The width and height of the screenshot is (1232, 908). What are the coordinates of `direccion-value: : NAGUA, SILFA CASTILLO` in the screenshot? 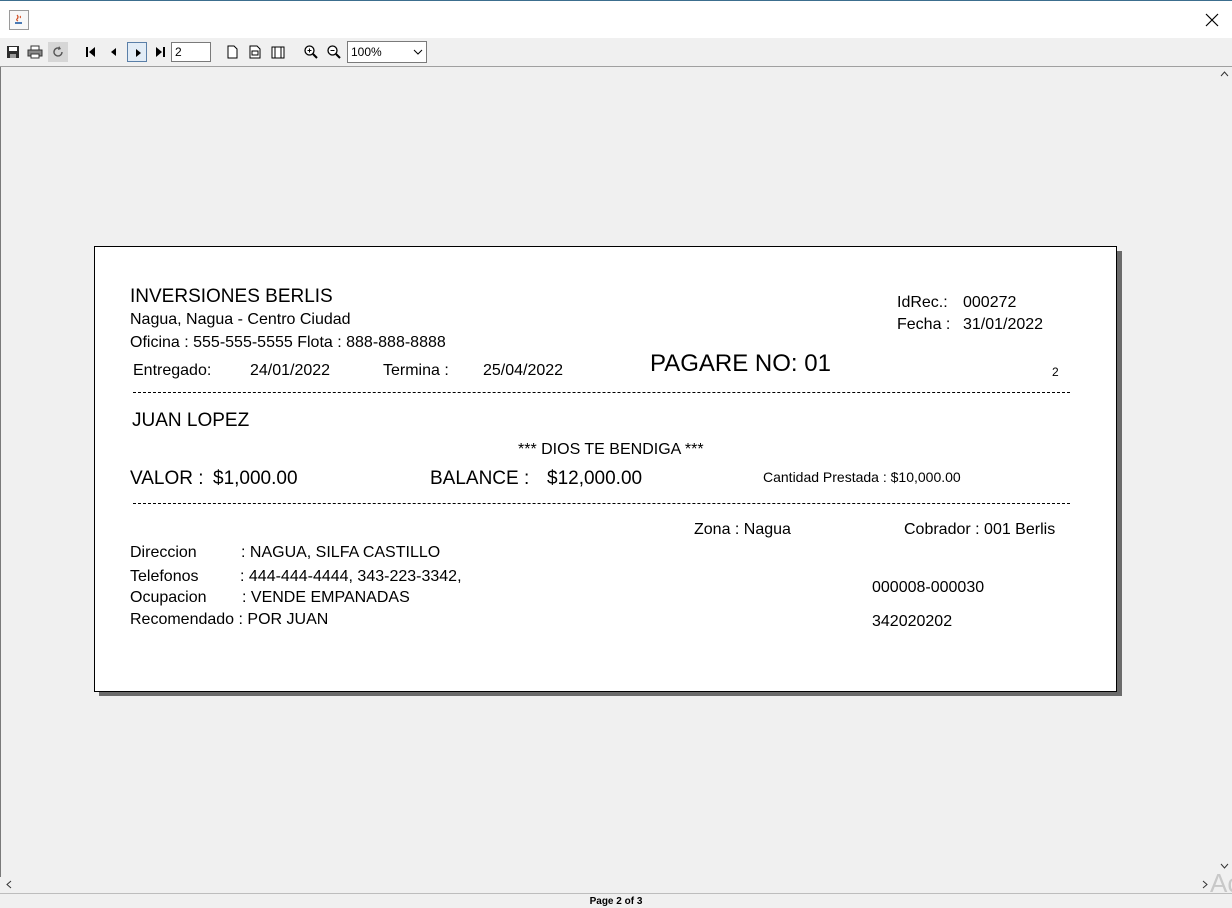 It's located at (341, 552).